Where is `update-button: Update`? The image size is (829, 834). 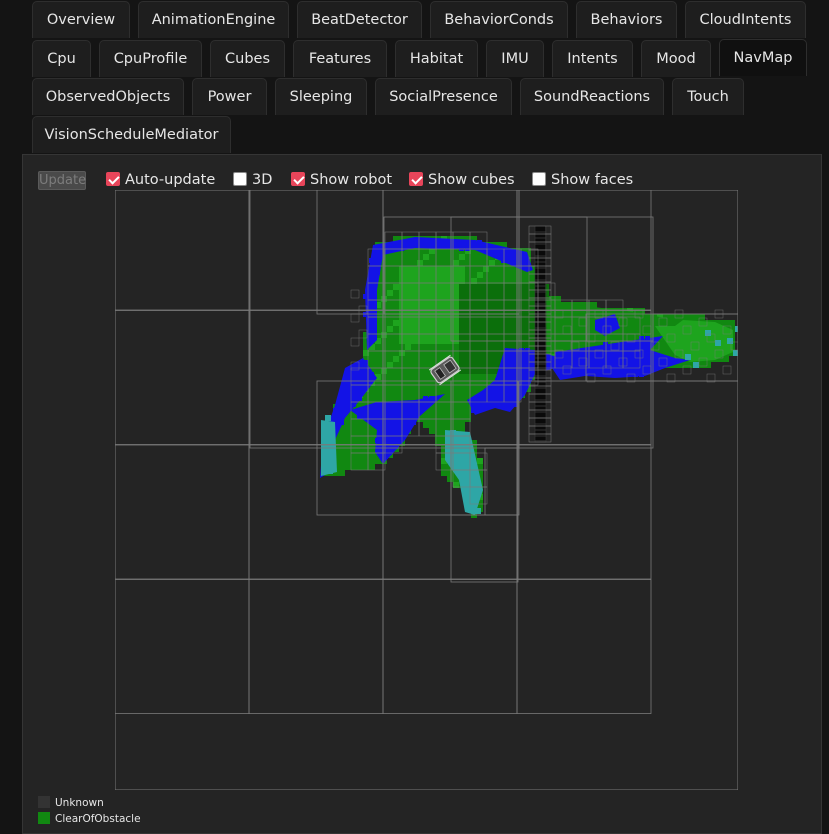
update-button: Update is located at coordinates (62, 180).